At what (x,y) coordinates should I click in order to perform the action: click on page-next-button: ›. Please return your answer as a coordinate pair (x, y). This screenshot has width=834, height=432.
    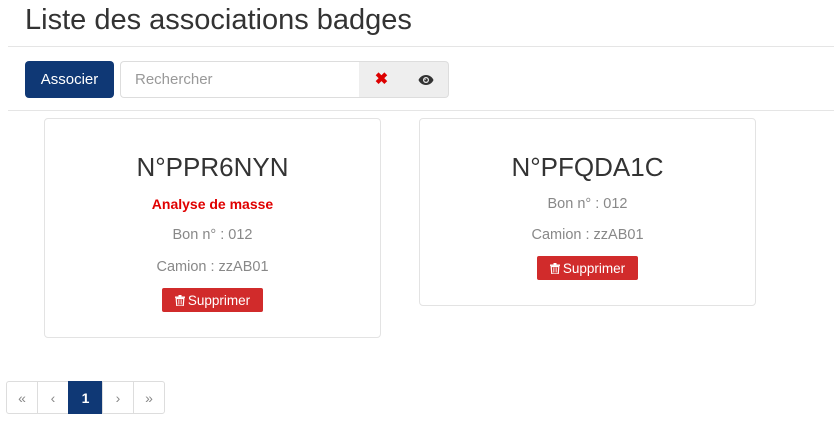
    Looking at the image, I should click on (118, 397).